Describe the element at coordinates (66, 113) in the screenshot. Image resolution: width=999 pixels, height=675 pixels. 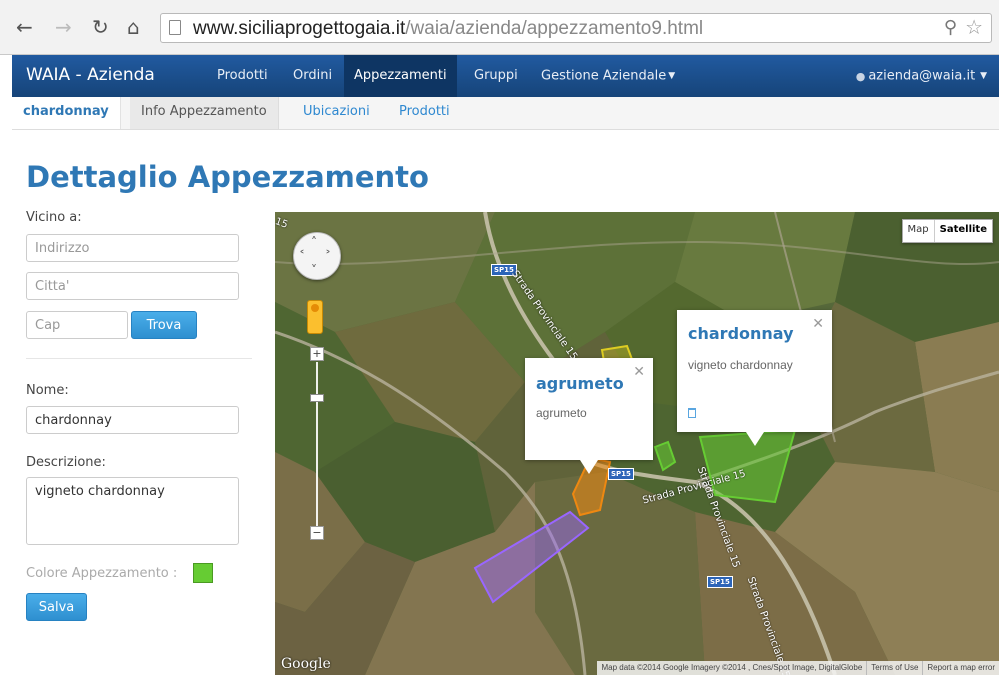
I see `subnav-brand: chardonnay` at that location.